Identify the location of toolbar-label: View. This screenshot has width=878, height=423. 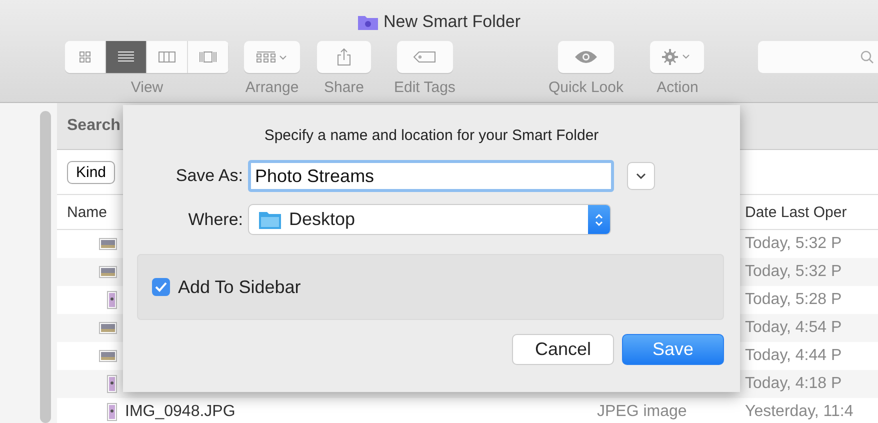
(147, 87).